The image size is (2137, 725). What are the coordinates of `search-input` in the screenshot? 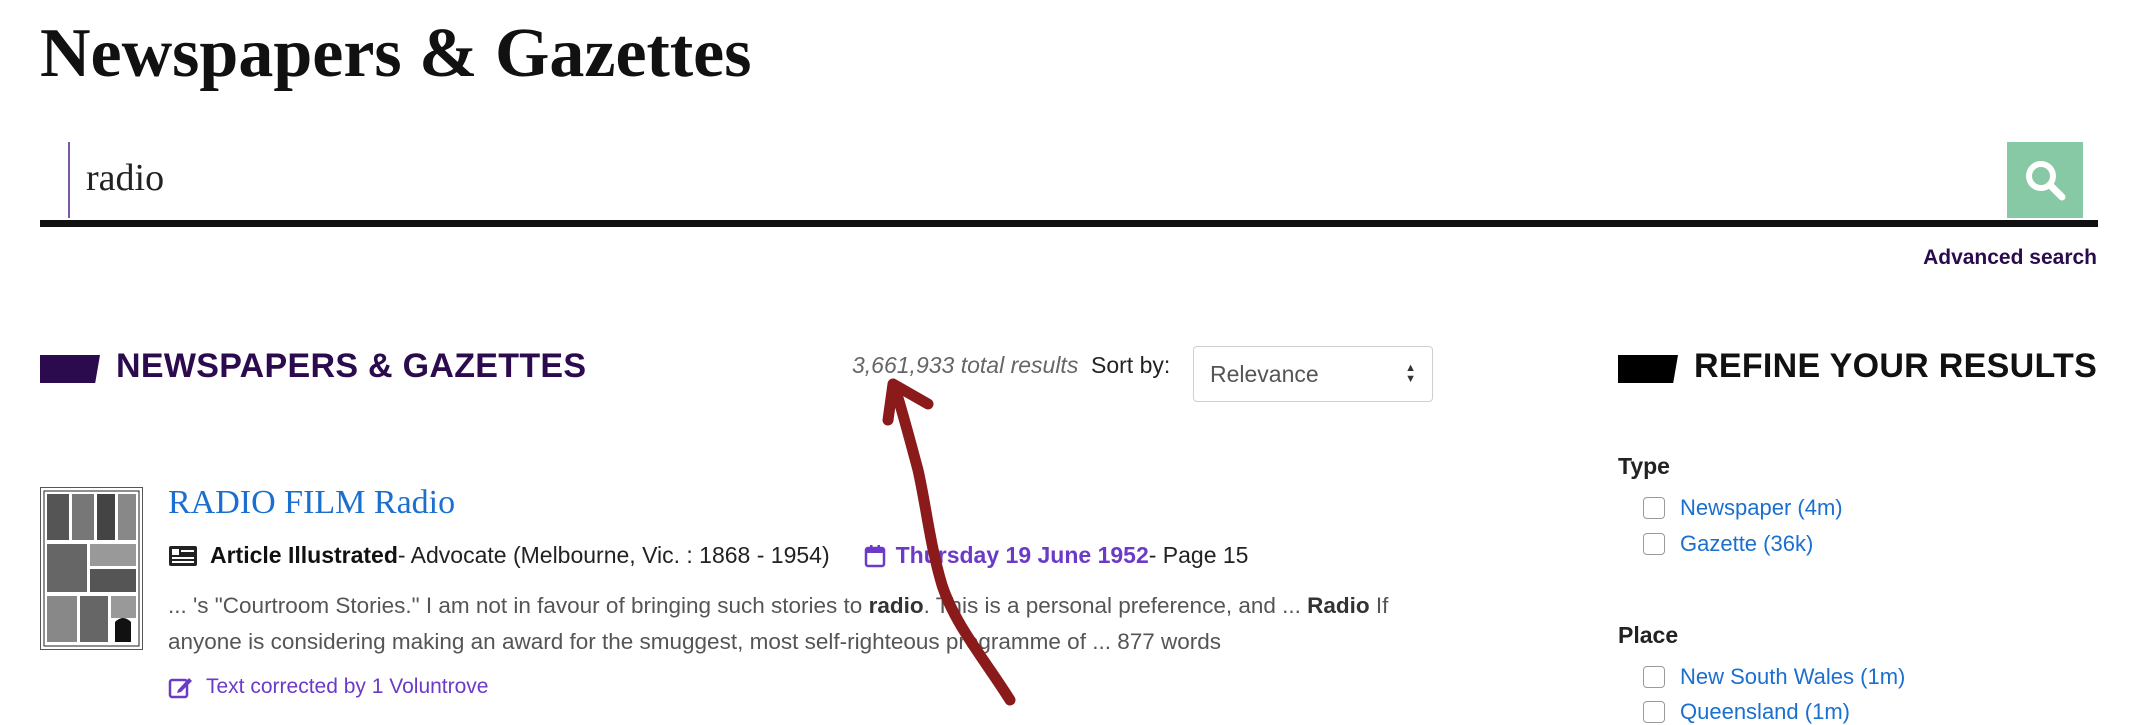 It's located at (1036, 178).